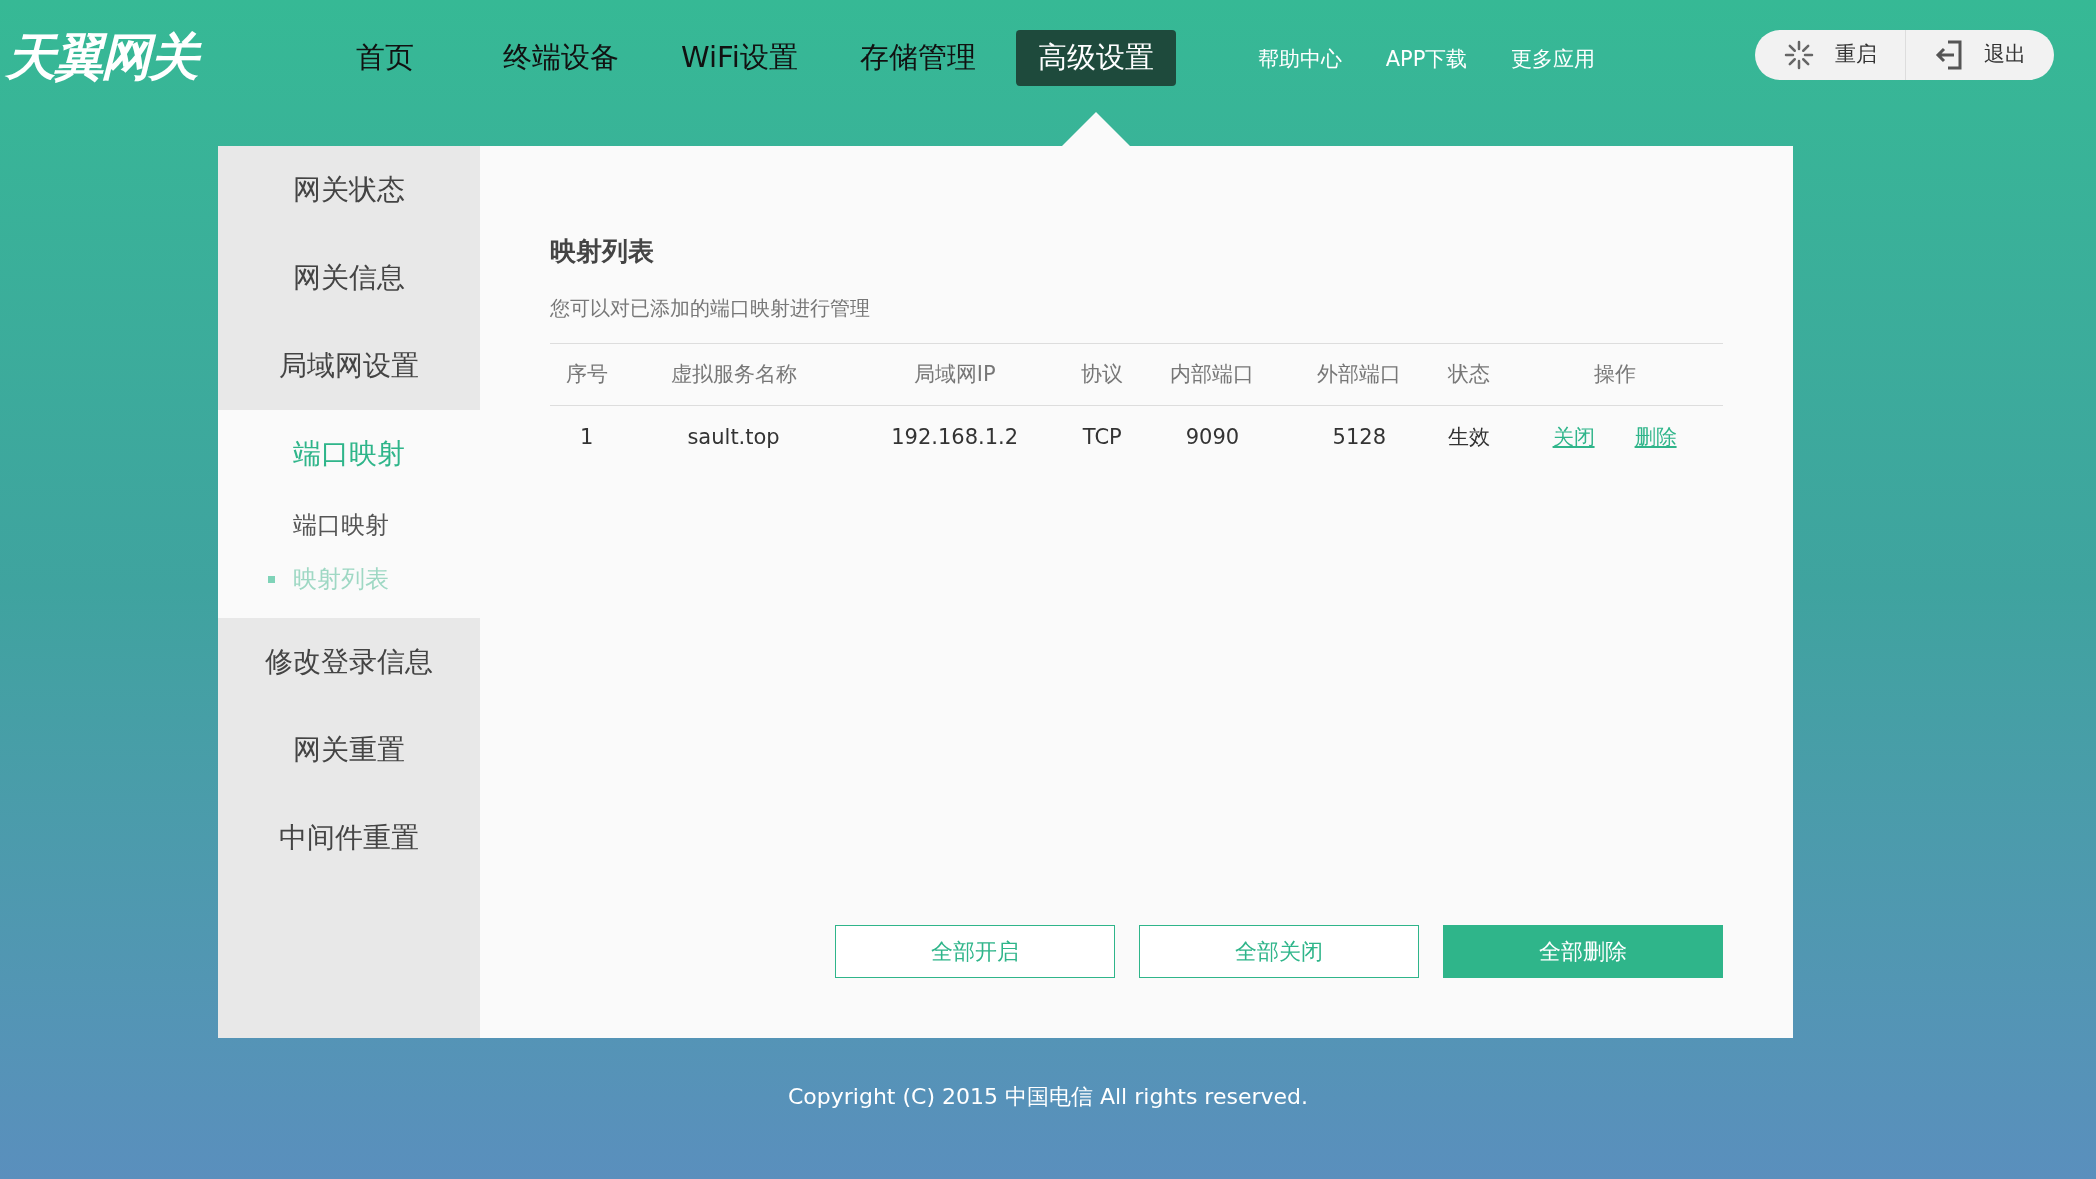  What do you see at coordinates (586, 373) in the screenshot?
I see `column-header: 序号` at bounding box center [586, 373].